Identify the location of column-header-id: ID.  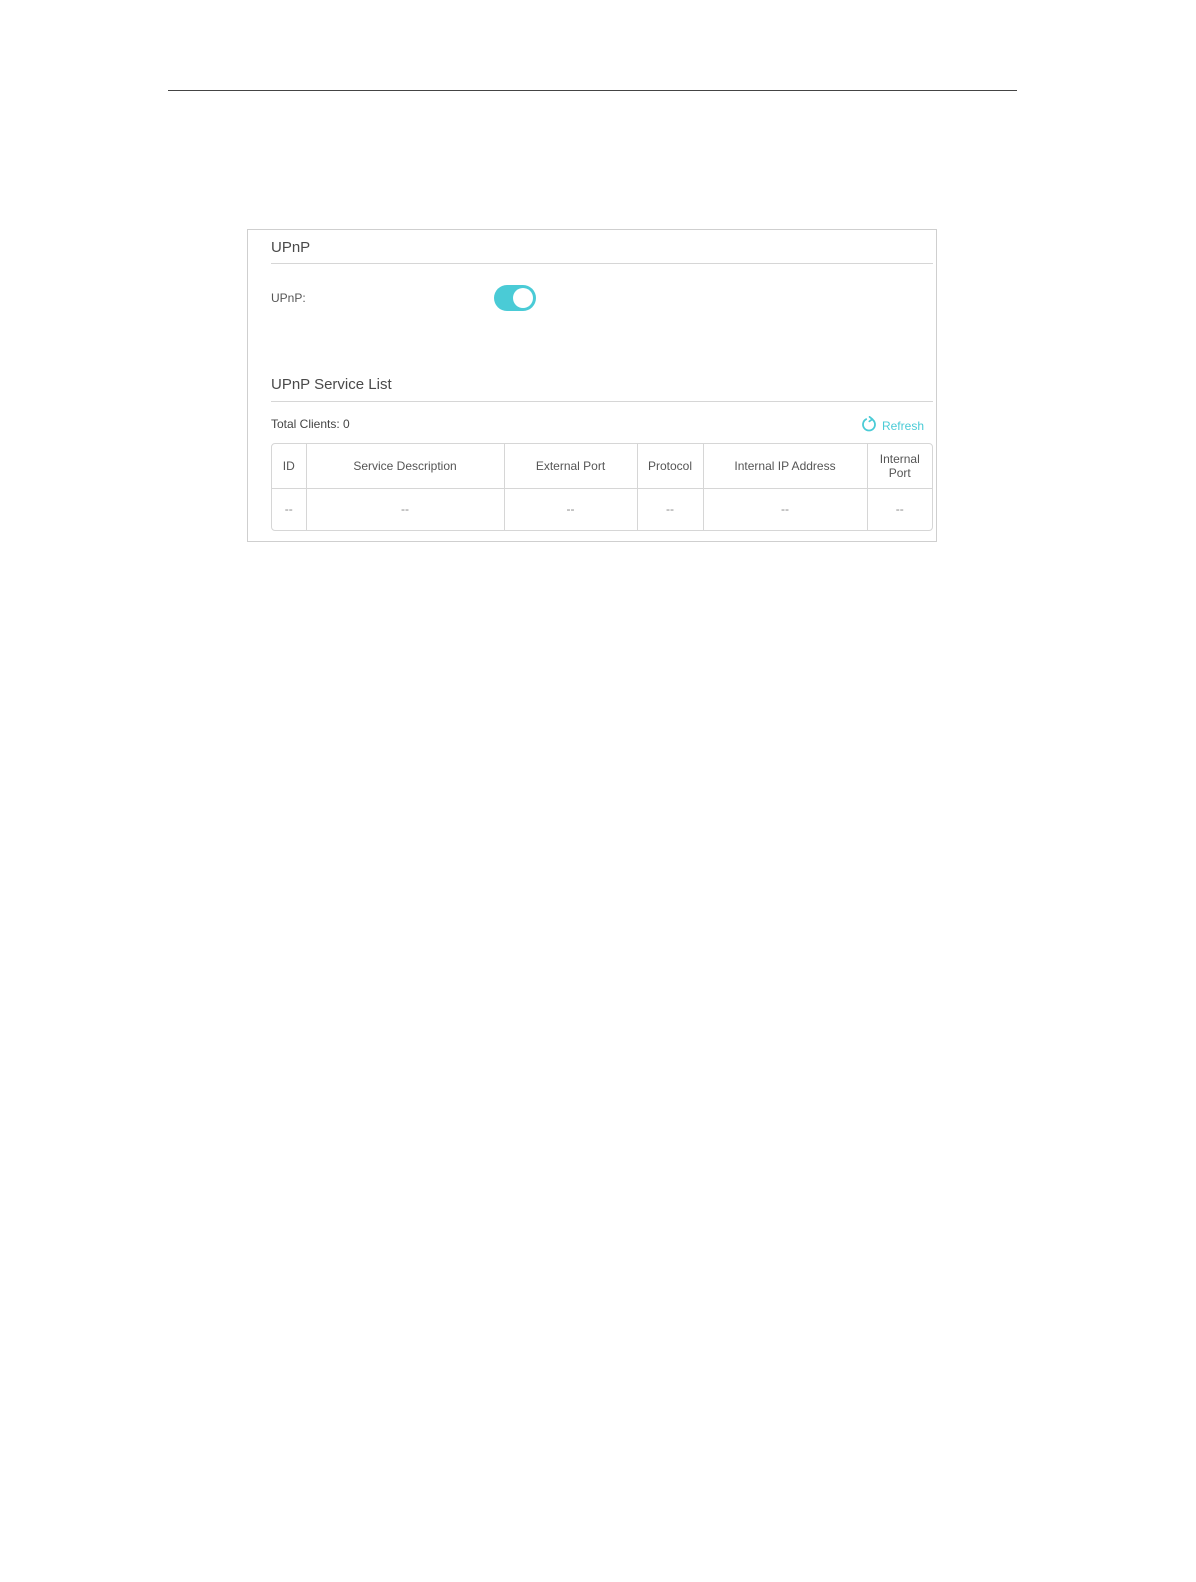
(289, 466).